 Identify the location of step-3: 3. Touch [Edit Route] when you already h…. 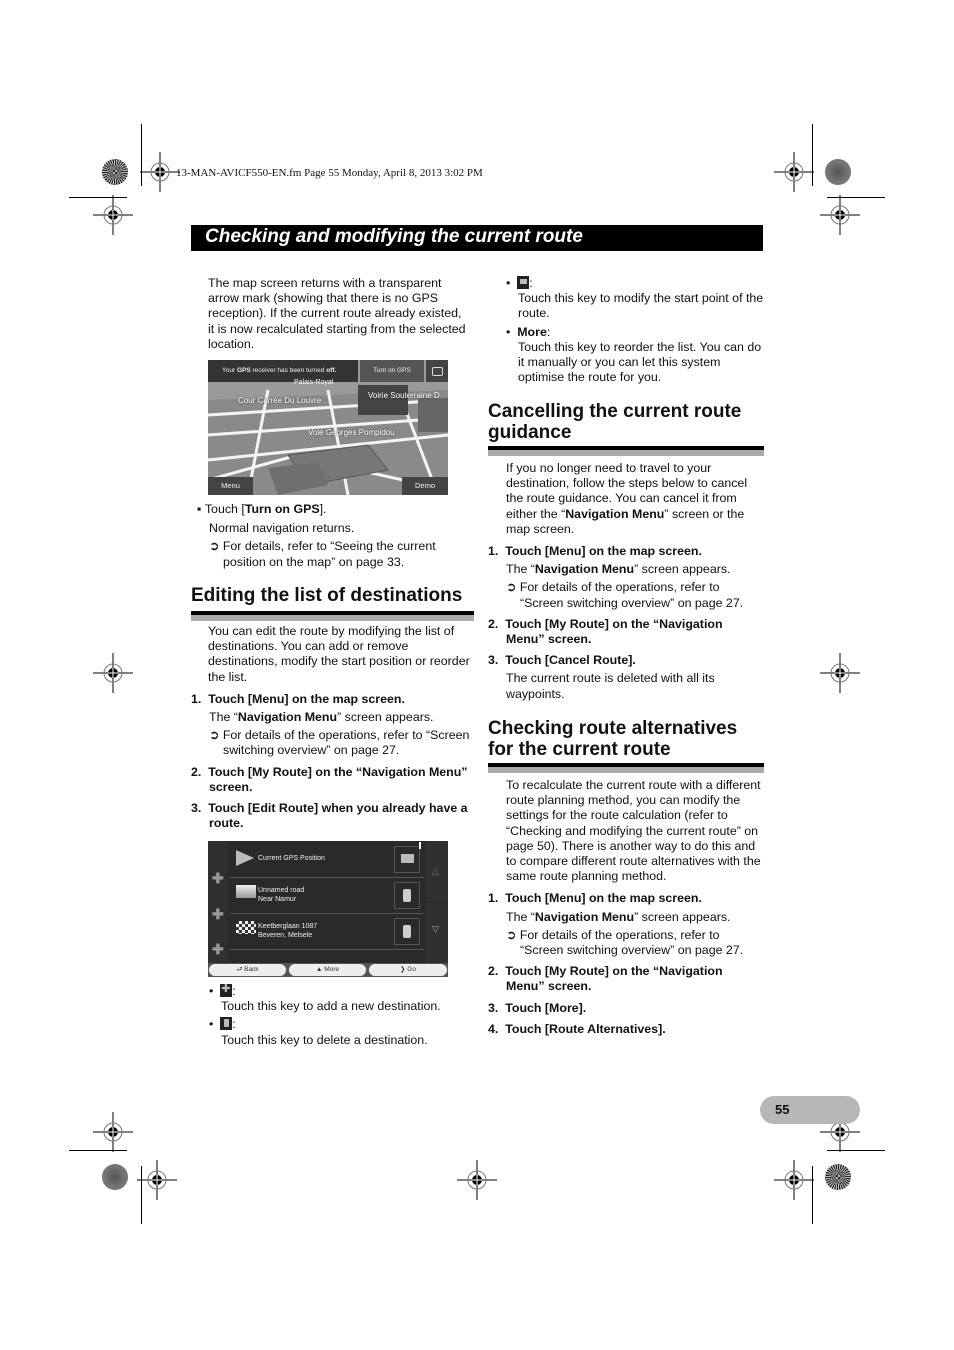
(329, 816).